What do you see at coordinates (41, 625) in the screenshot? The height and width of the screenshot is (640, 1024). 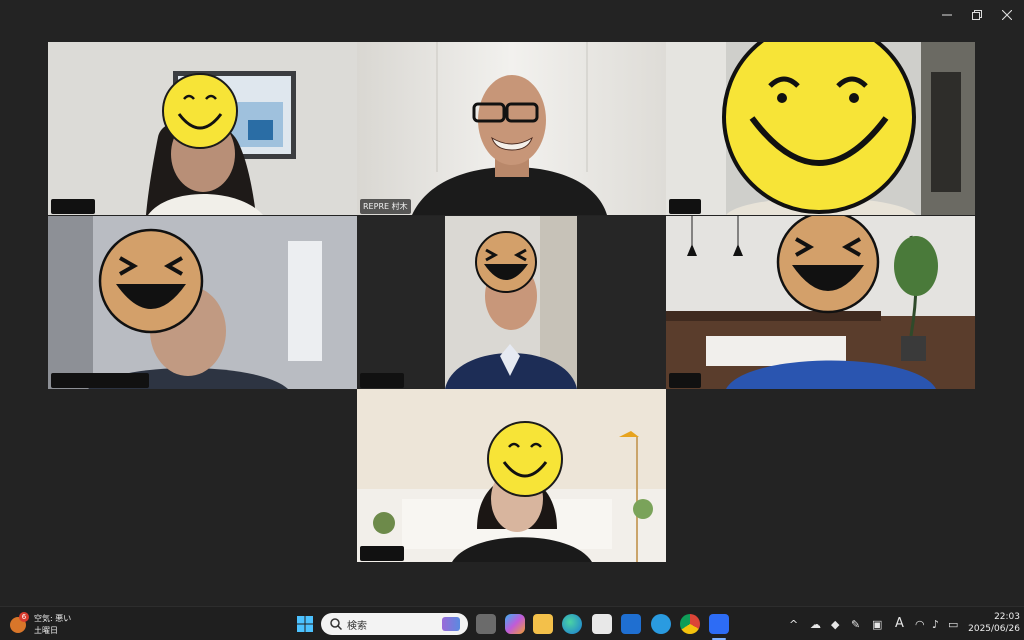 I see `weather-widget: 6 空気: 悪い 土曜日` at bounding box center [41, 625].